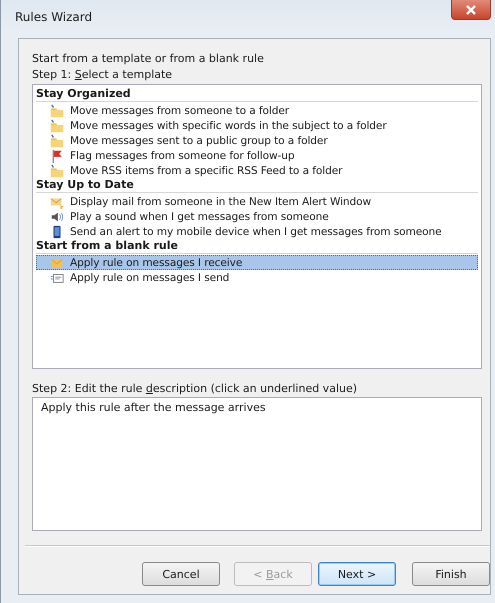 This screenshot has height=603, width=495. Describe the element at coordinates (257, 155) in the screenshot. I see `template-item: Flag messages from someone for follow-up` at that location.